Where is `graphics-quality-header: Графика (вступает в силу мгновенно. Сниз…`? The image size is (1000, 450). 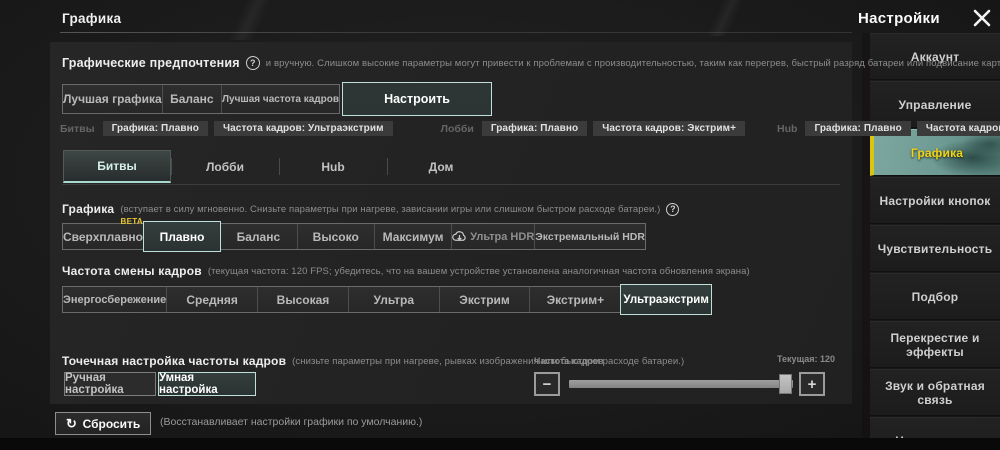
graphics-quality-header: Графика (вступает в силу мгновенно. Сниз… is located at coordinates (371, 209).